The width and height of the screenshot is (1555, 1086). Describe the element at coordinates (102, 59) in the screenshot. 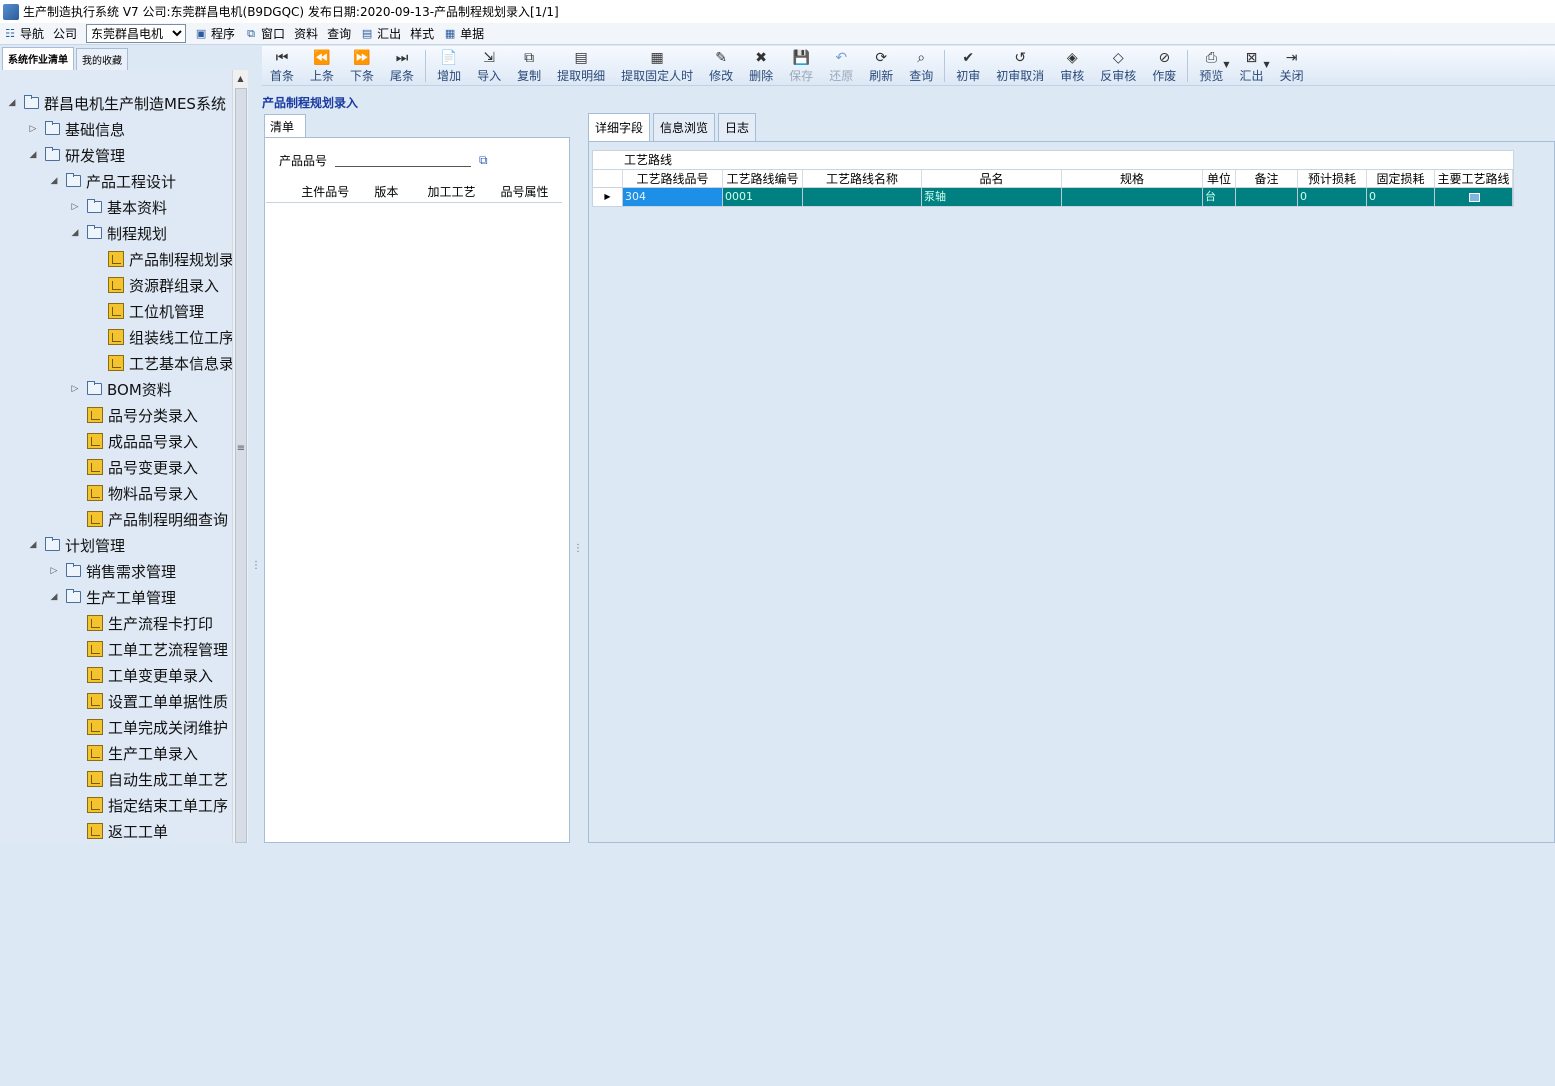

I see `tab-favorites: 我的收藏` at that location.